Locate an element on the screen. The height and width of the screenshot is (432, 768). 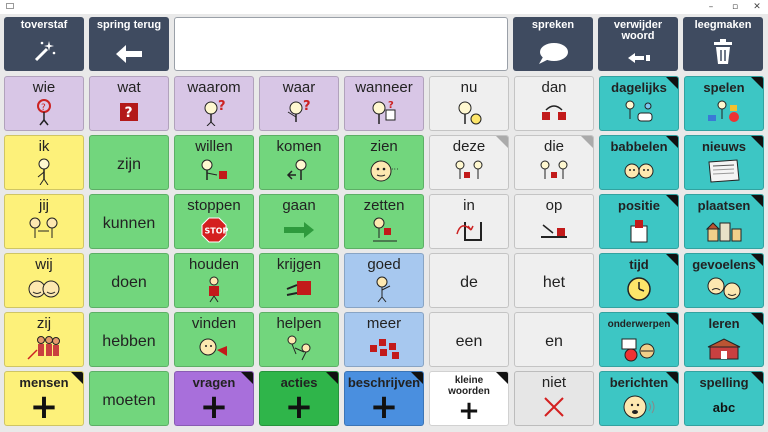
cell-label: wanneer is located at coordinates (384, 87).